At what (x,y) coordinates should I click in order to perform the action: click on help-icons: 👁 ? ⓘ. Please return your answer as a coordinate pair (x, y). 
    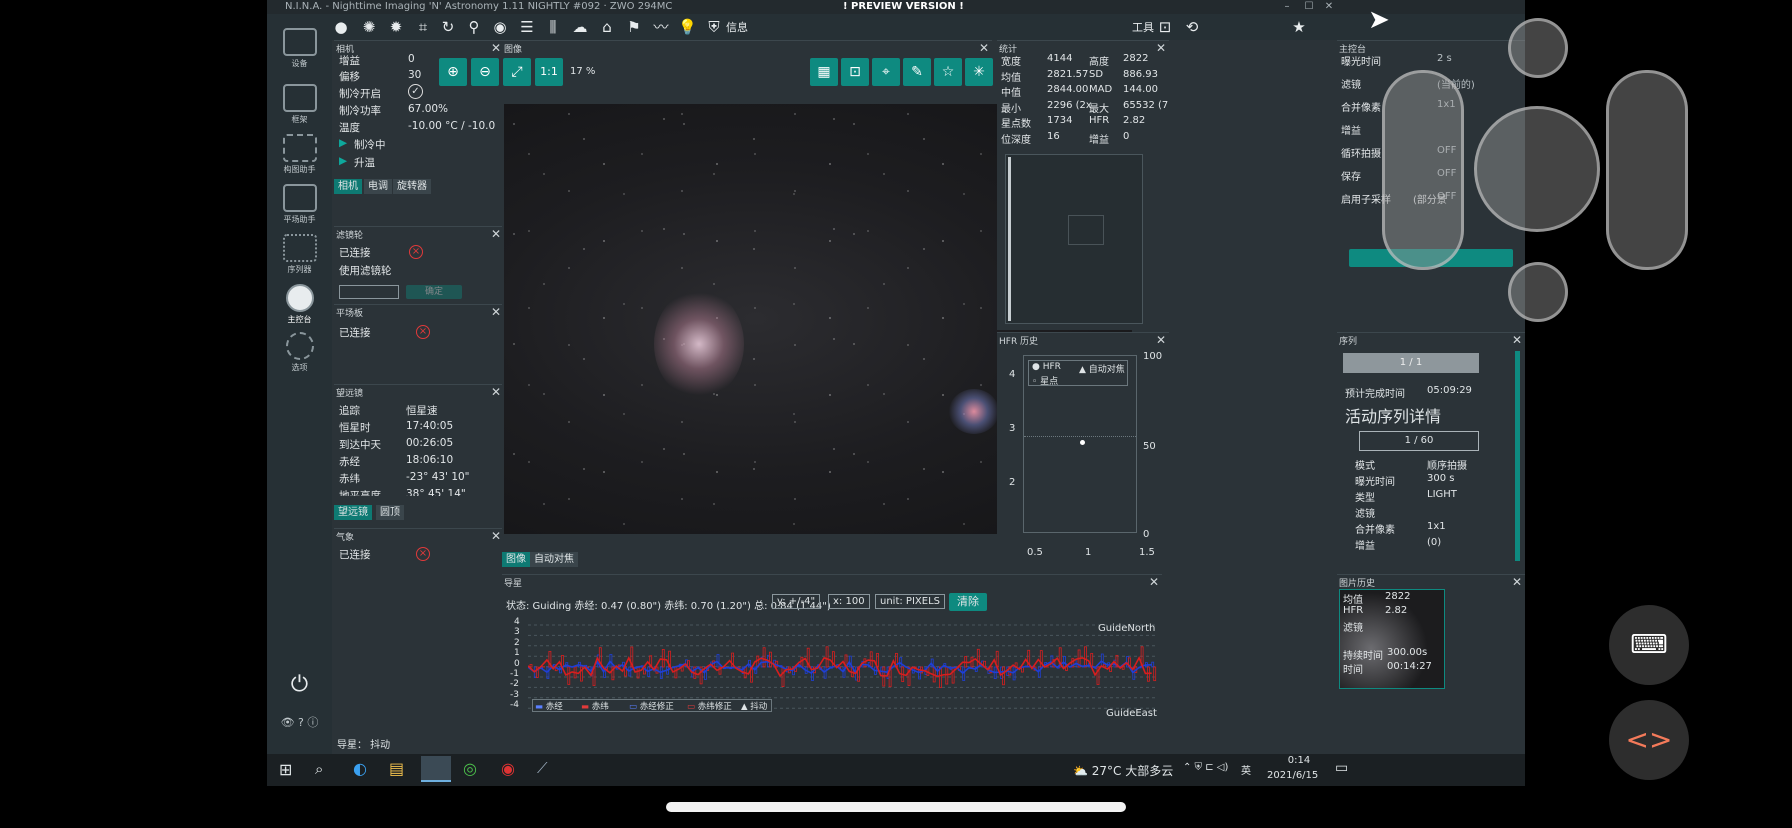
    Looking at the image, I should click on (299, 722).